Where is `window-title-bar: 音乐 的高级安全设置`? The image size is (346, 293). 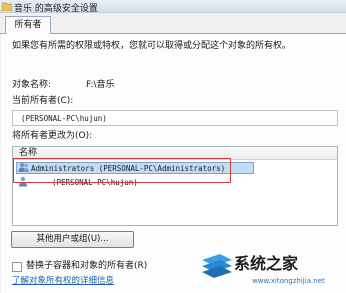 window-title-bar: 音乐 的高级安全设置 is located at coordinates (173, 7).